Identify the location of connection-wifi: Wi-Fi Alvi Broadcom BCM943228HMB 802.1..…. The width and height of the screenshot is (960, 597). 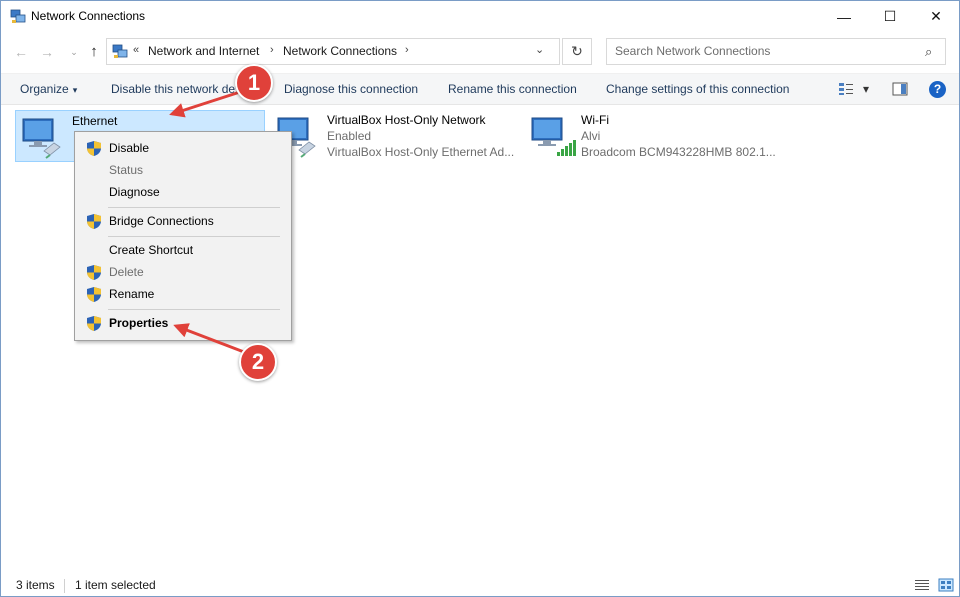
(650, 136).